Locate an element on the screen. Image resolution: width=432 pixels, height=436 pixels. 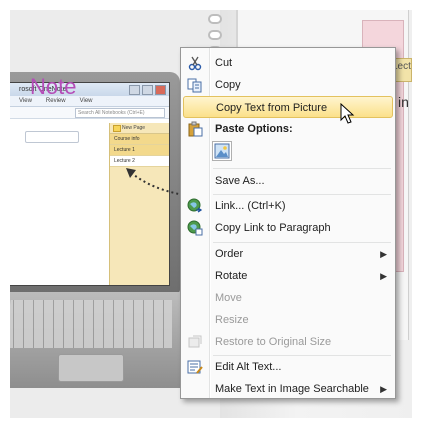
menu-item-make-text-searchable: Make Text in Image Searchable ▶ is located at coordinates (288, 389).